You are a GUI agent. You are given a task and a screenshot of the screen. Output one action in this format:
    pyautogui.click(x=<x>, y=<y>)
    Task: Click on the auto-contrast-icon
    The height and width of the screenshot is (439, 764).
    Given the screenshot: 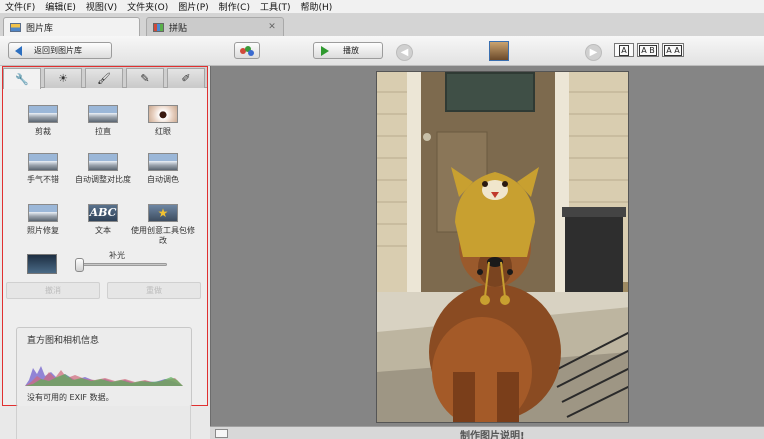 What is the action you would take?
    pyautogui.click(x=103, y=162)
    